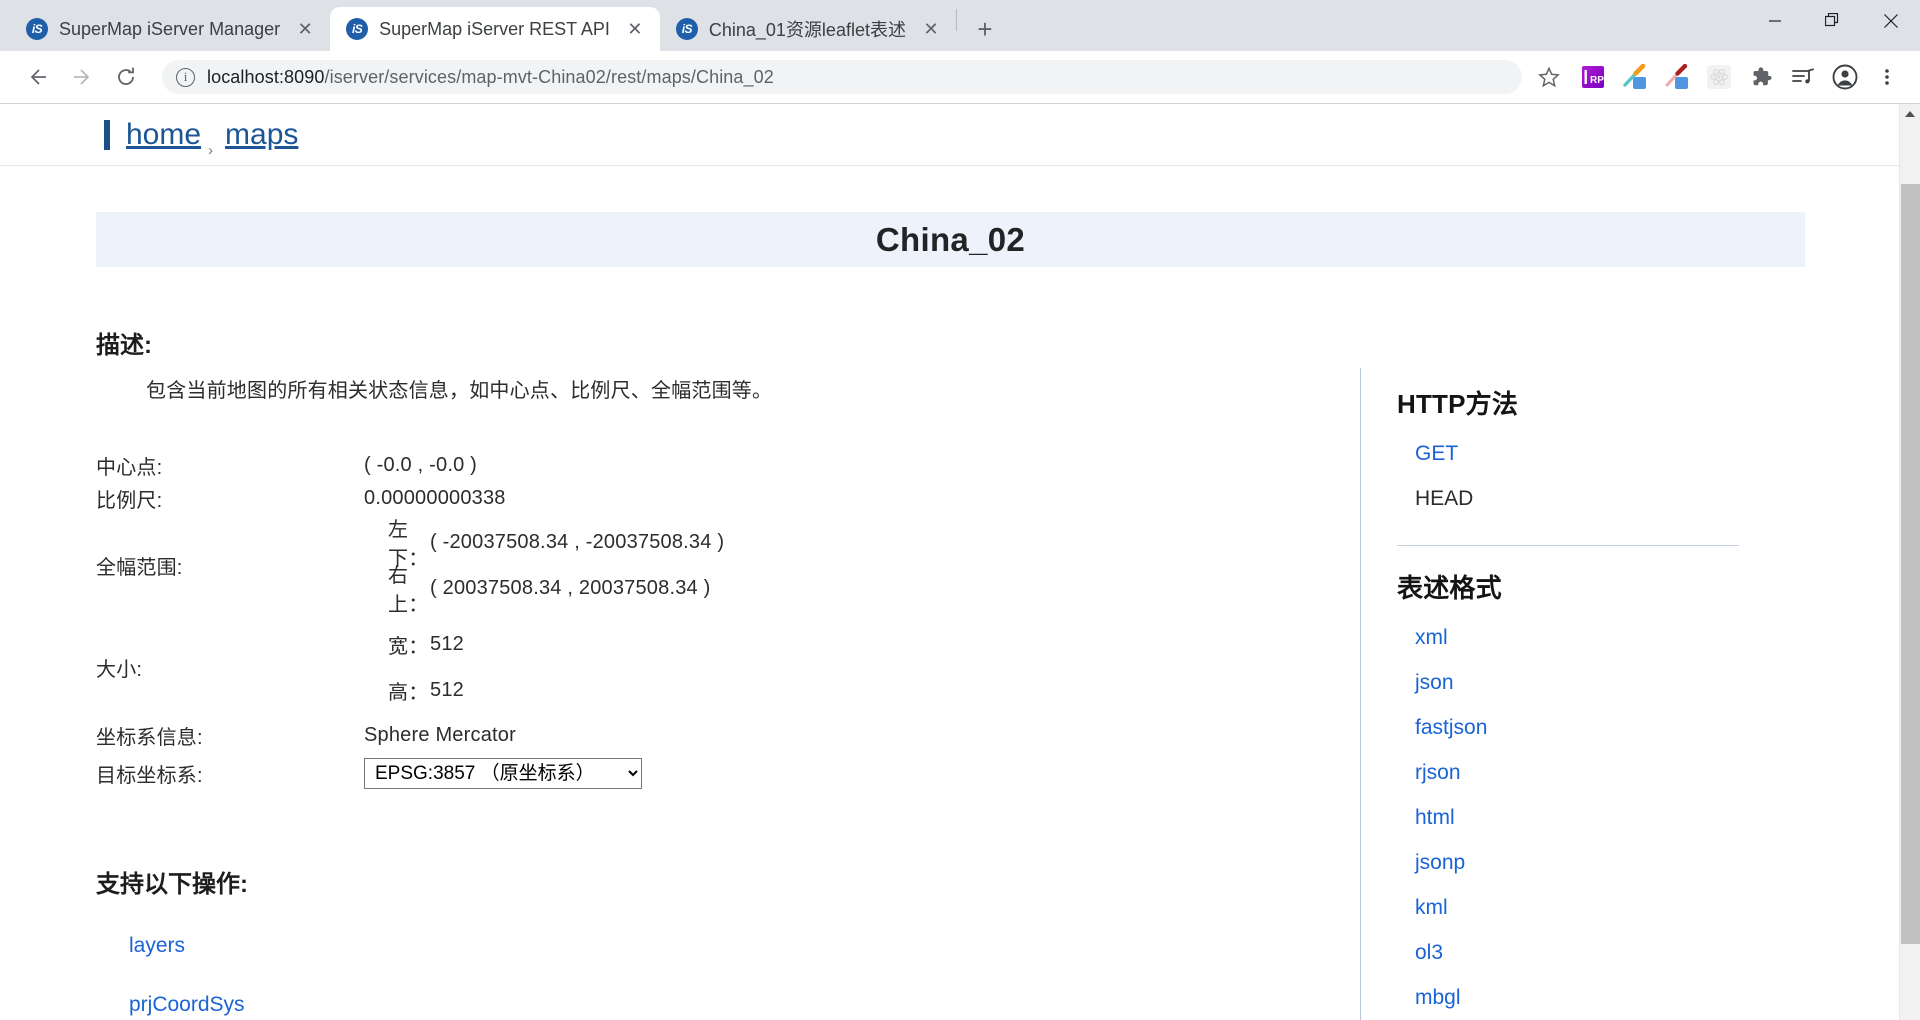 The height and width of the screenshot is (1020, 1920). Describe the element at coordinates (1617, 773) in the screenshot. I see `format-link-rjson: rjson` at that location.